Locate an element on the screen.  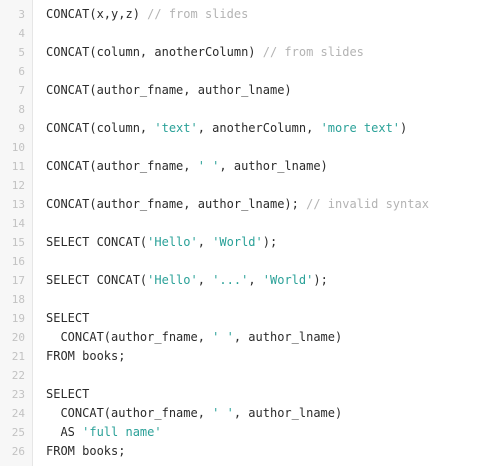
code-text: AS 'full name' is located at coordinates (104, 432).